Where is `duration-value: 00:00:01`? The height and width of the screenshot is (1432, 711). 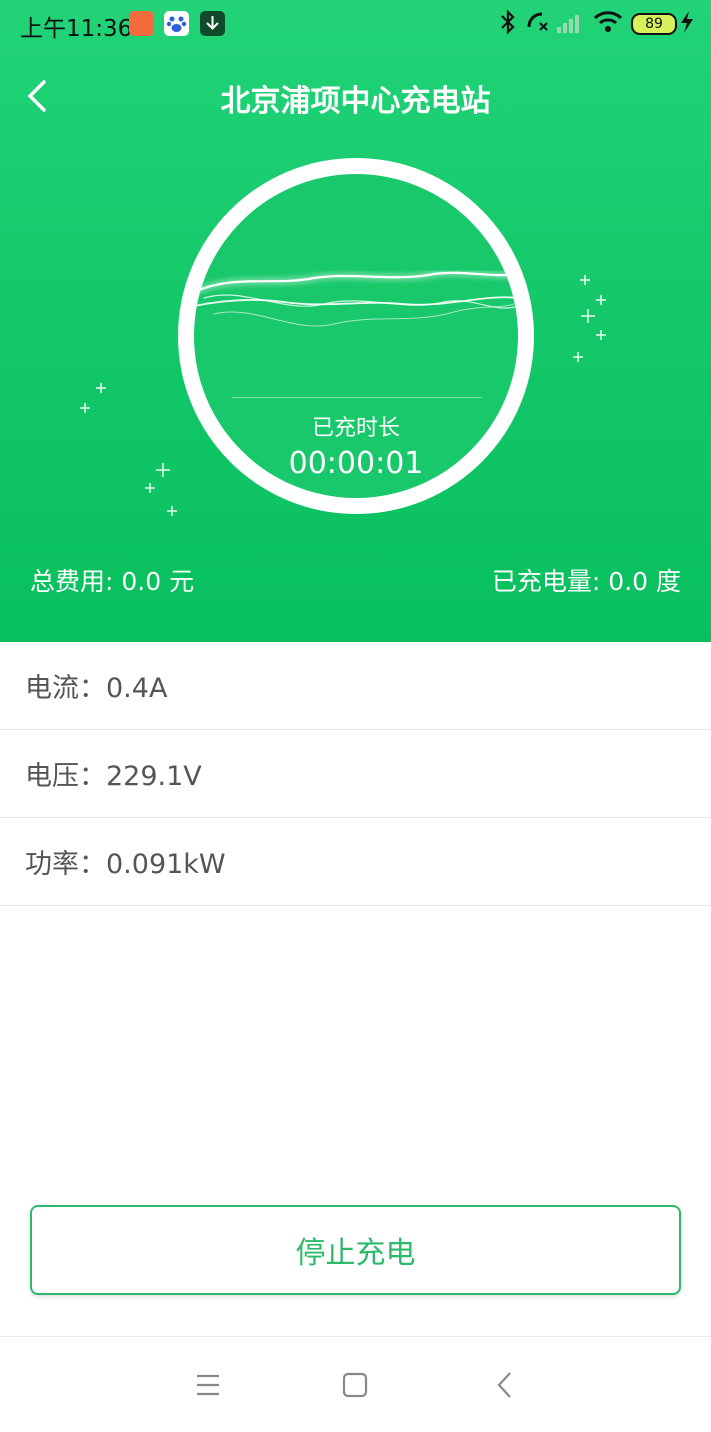 duration-value: 00:00:01 is located at coordinates (356, 463).